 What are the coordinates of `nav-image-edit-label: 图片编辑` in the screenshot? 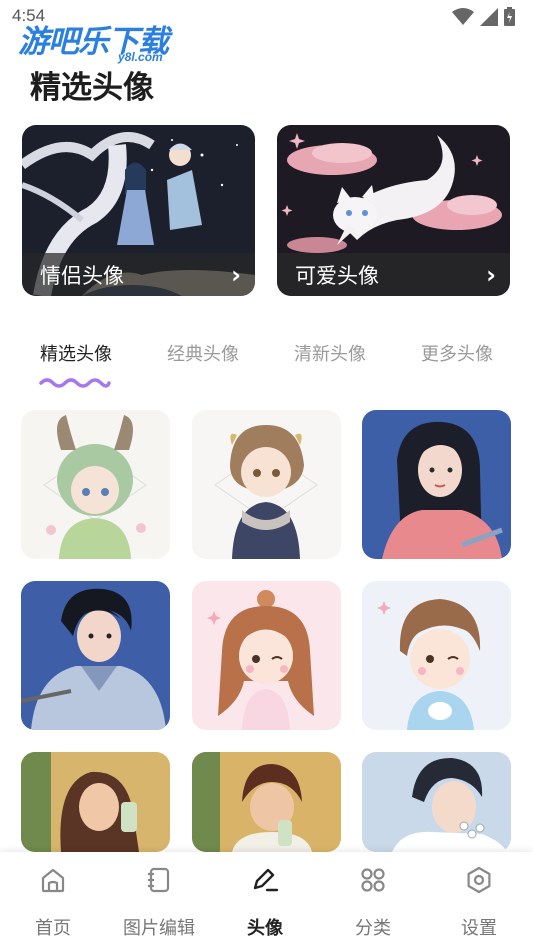 It's located at (159, 928).